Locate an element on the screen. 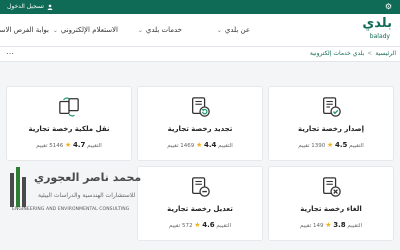  balady-logo: بلدي balady is located at coordinates (374, 29).